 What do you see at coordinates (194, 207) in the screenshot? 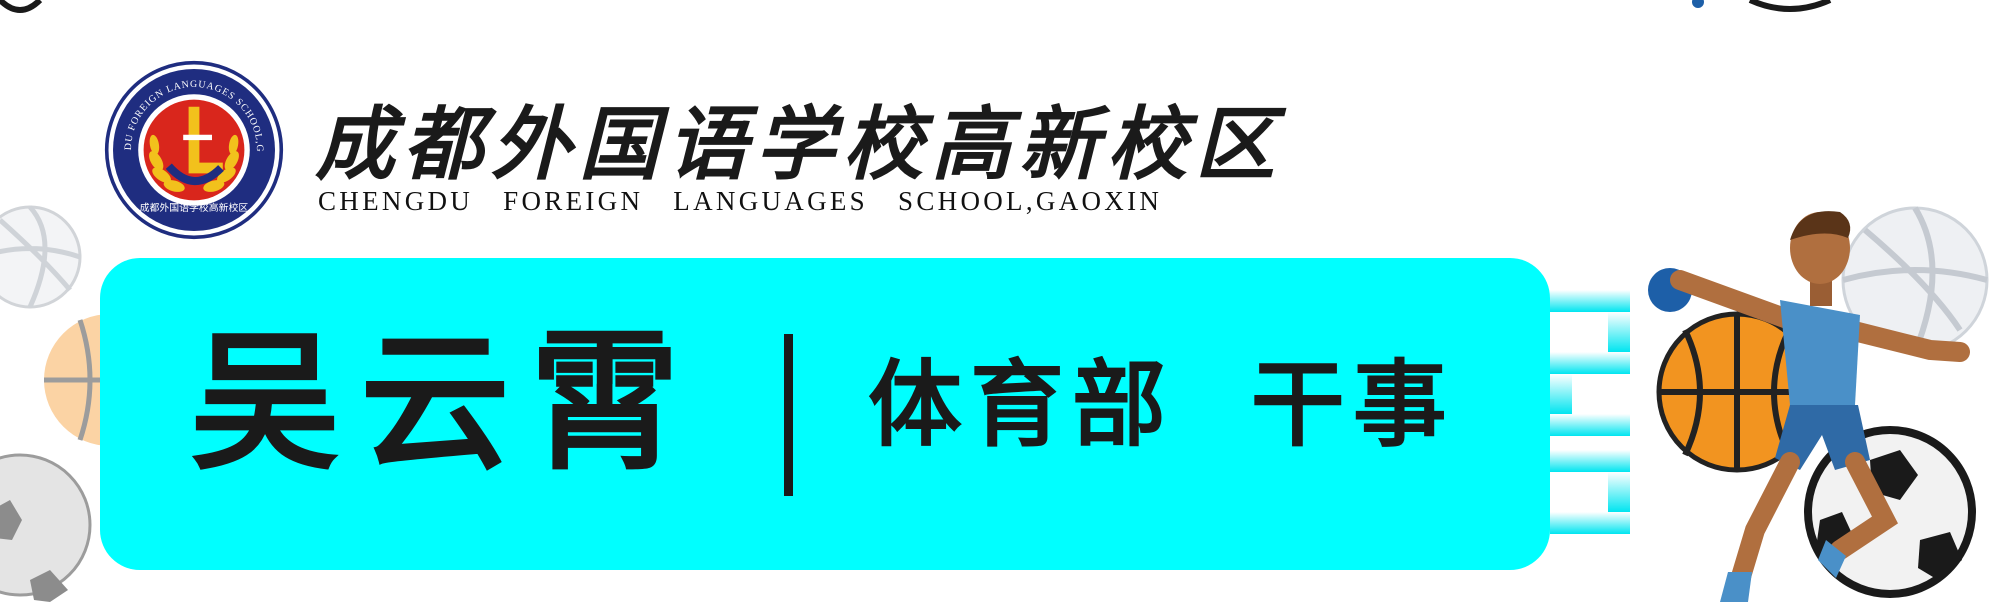
I see `logo-bottom-text: 成都外国语学校高新校区` at bounding box center [194, 207].